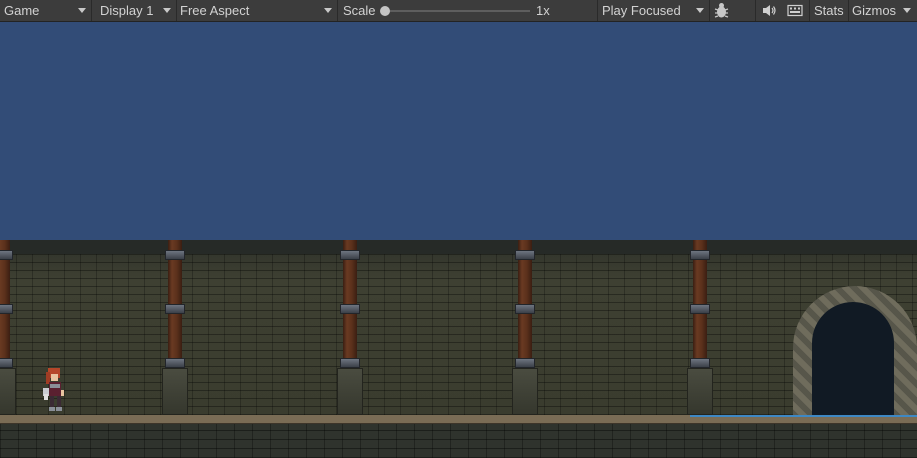 Image resolution: width=917 pixels, height=458 pixels. Describe the element at coordinates (853, 358) in the screenshot. I see `archway-doorway` at that location.